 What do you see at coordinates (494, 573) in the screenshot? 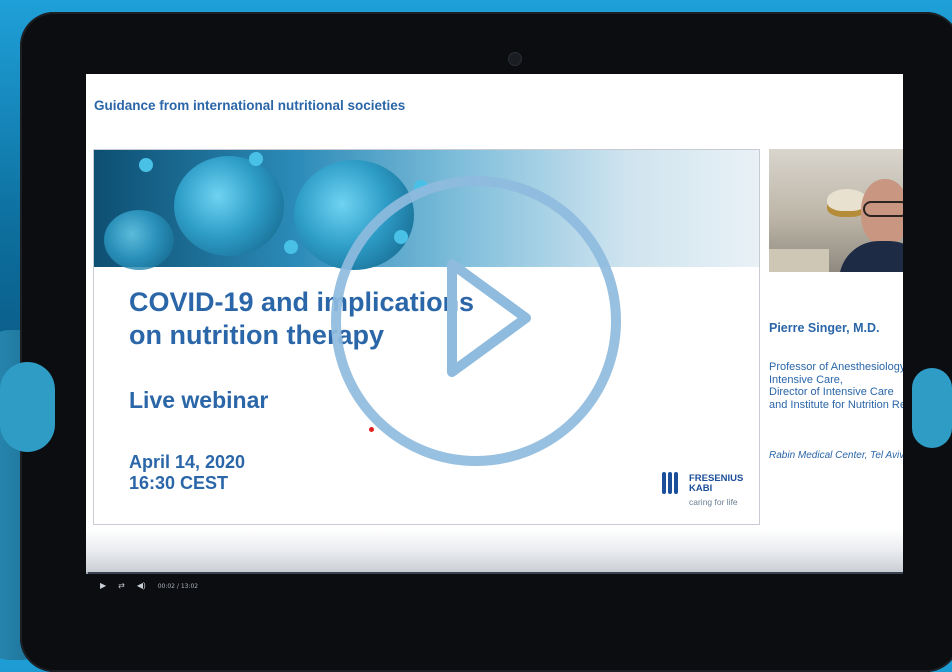
I see `progress-bar` at bounding box center [494, 573].